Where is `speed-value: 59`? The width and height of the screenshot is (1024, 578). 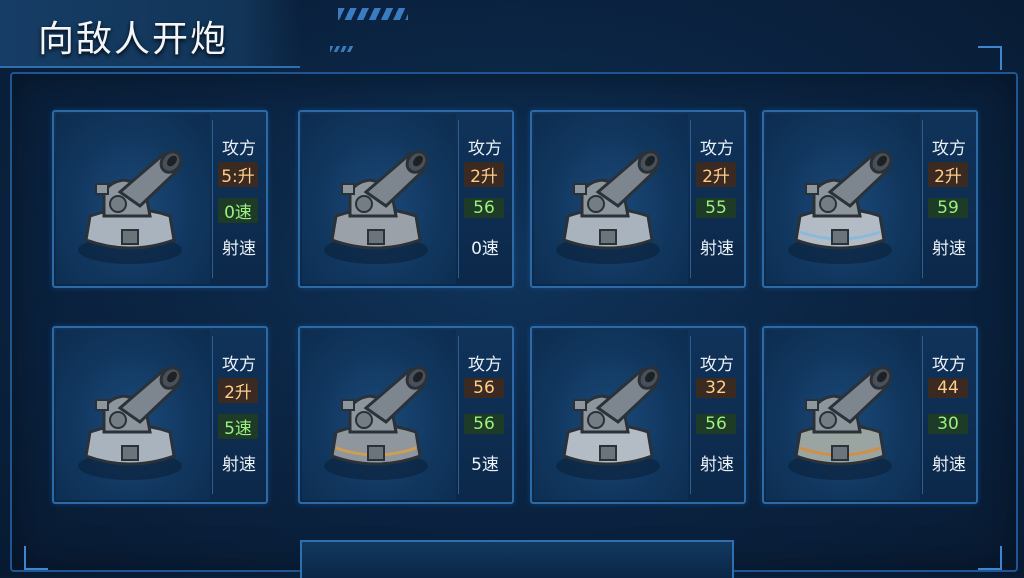 speed-value: 59 is located at coordinates (948, 208).